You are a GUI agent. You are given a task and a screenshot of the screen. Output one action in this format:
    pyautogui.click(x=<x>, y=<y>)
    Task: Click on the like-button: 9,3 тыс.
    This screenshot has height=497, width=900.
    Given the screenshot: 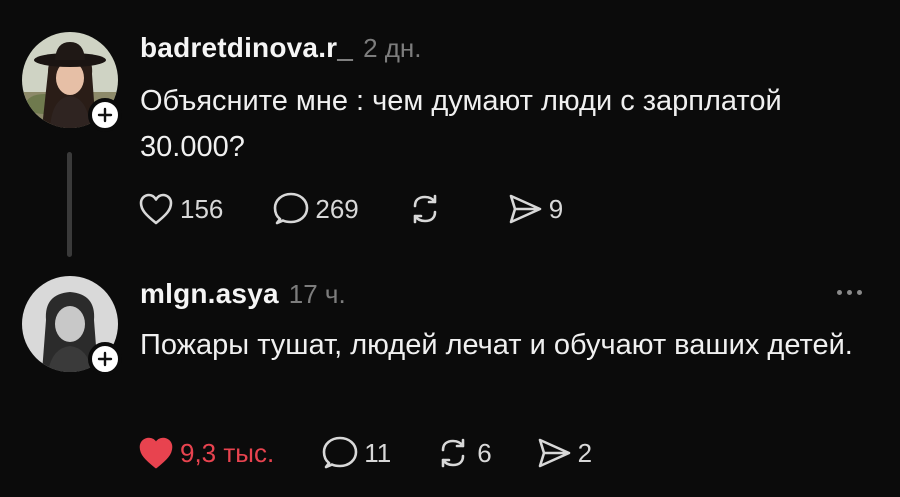 What is the action you would take?
    pyautogui.click(x=206, y=453)
    